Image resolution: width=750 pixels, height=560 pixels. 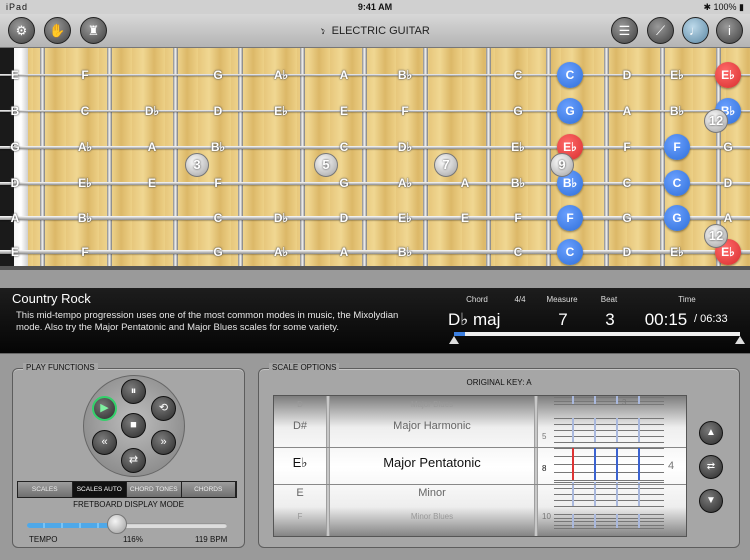 What do you see at coordinates (728, 75) in the screenshot?
I see `scale-note-dot: E♭` at bounding box center [728, 75].